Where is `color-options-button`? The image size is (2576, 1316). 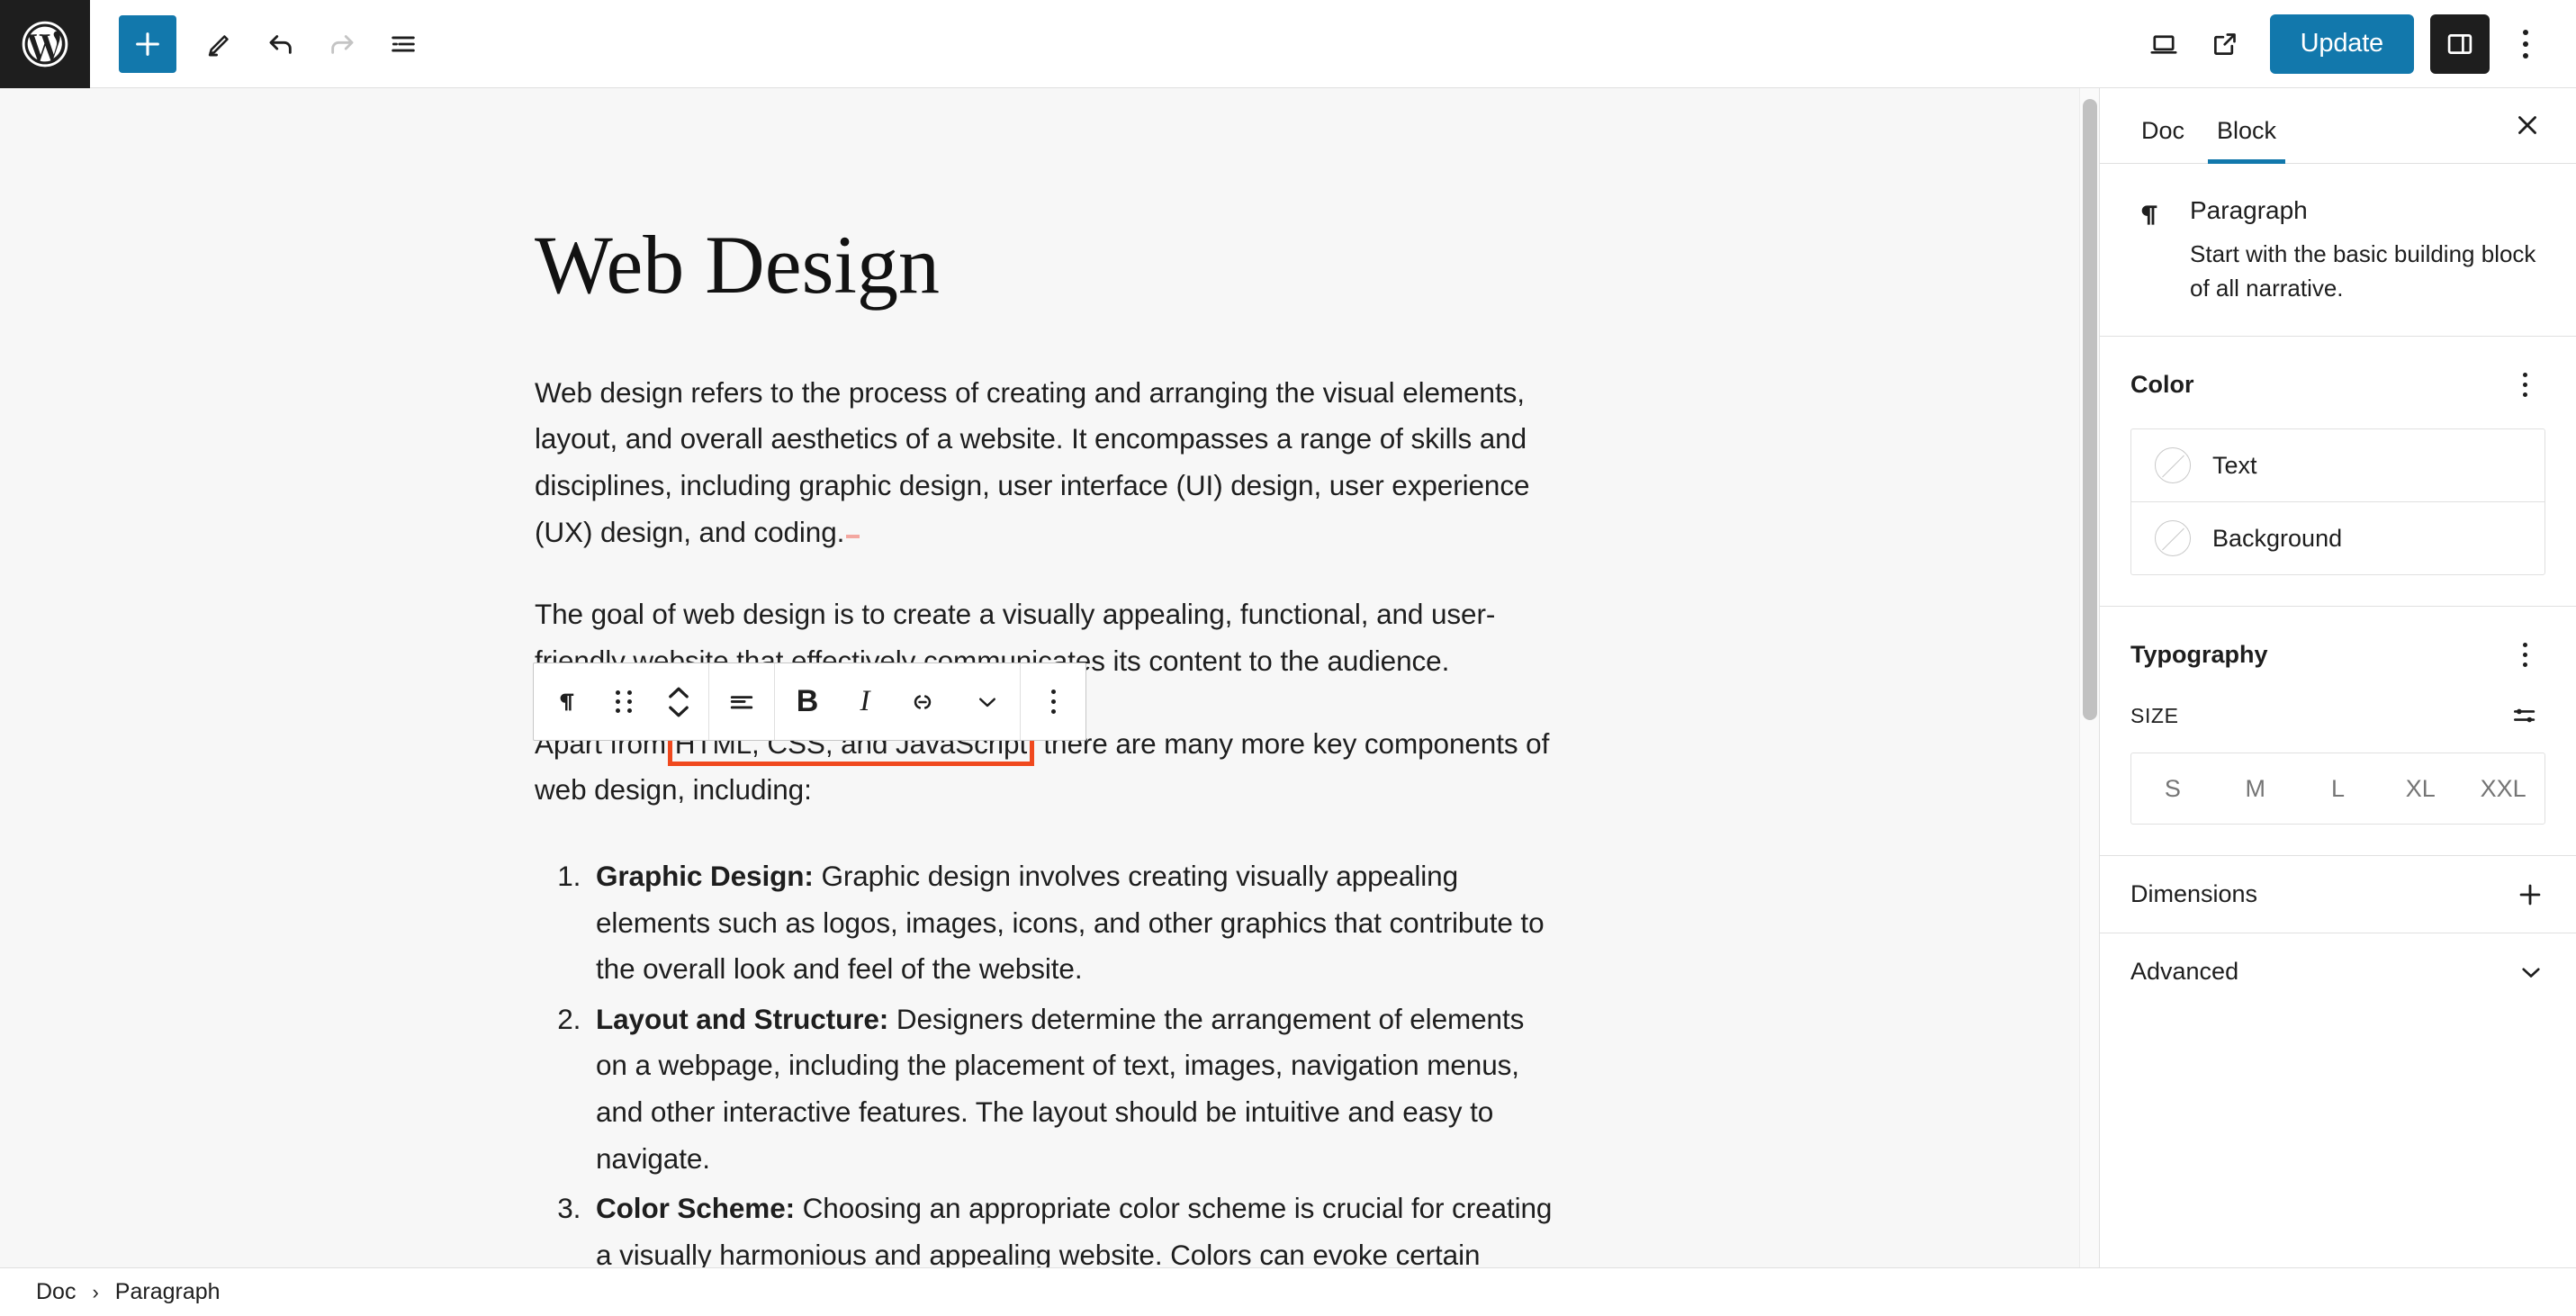
color-options-button is located at coordinates (2524, 384).